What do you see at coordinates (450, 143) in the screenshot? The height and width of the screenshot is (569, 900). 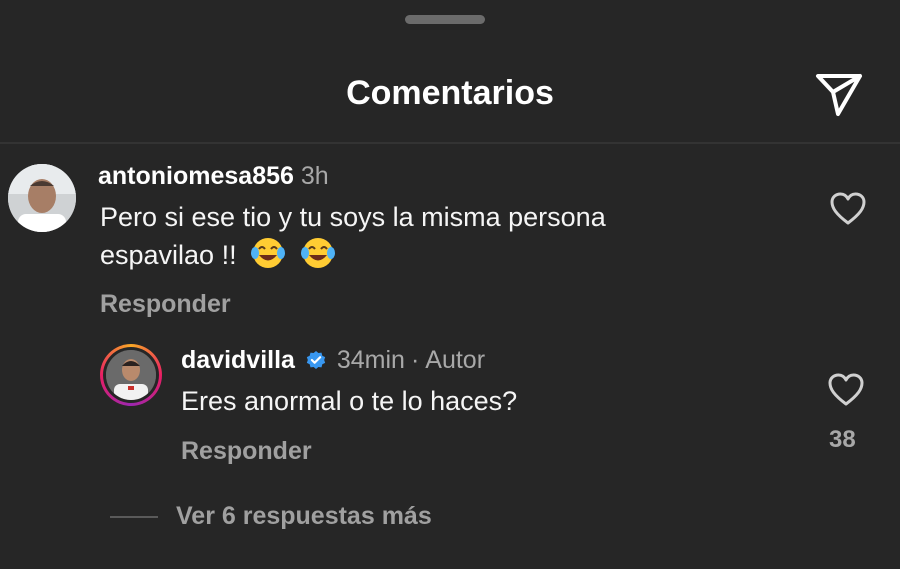 I see `header-divider` at bounding box center [450, 143].